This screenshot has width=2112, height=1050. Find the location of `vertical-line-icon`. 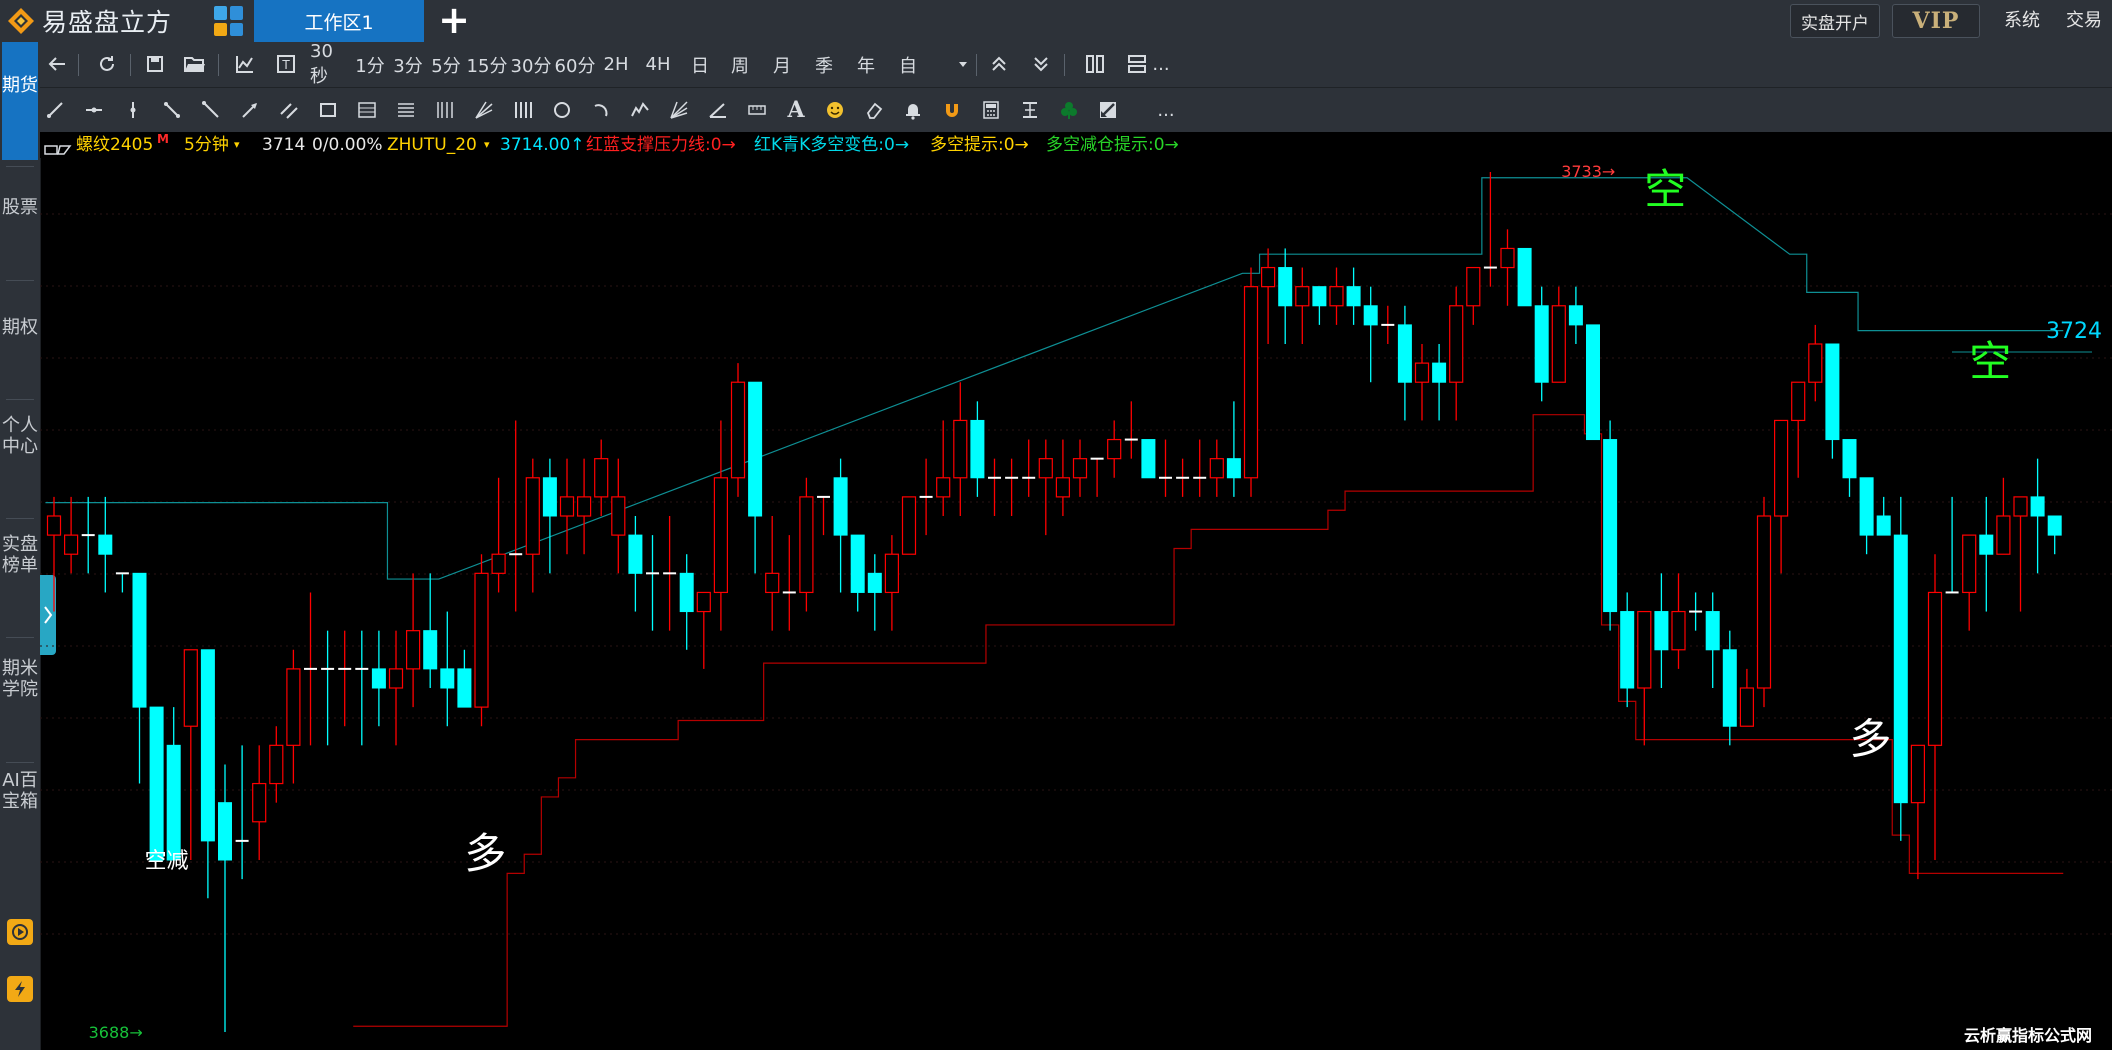

vertical-line-icon is located at coordinates (133, 110).